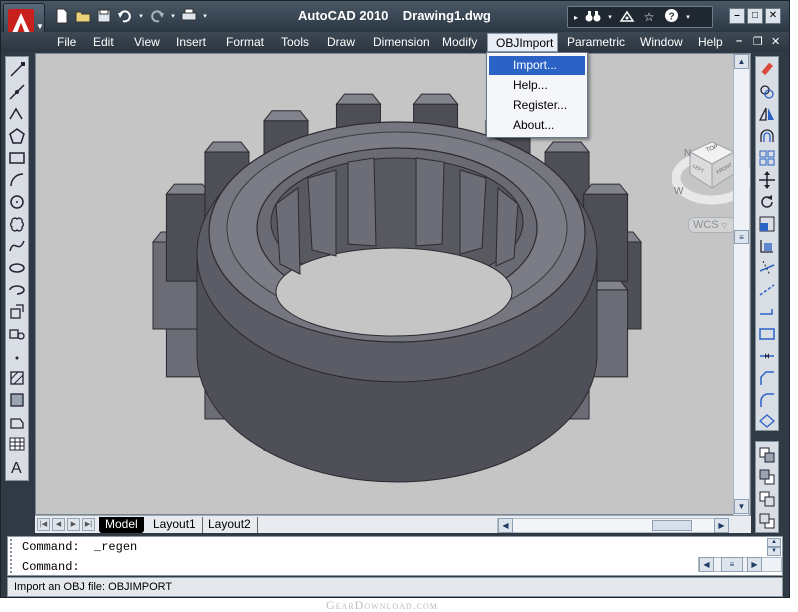 The width and height of the screenshot is (798, 612). I want to click on circle-icon, so click(17, 202).